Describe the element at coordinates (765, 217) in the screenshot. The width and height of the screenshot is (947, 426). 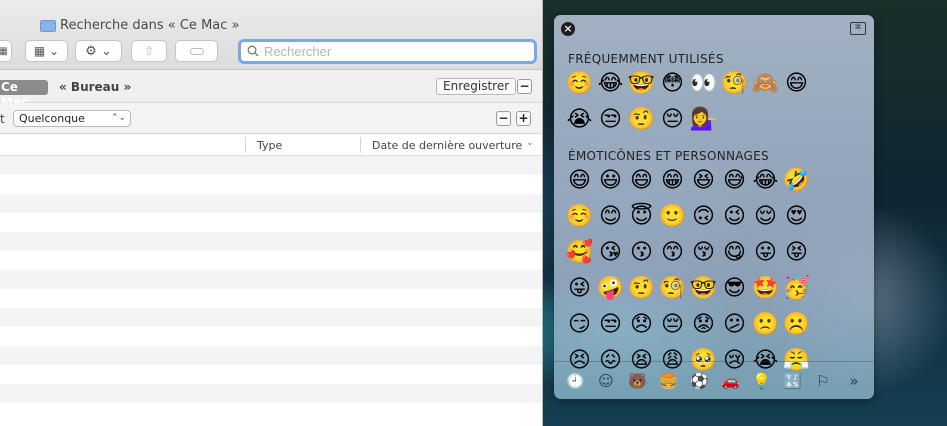
I see `emoji-button: 😌` at that location.